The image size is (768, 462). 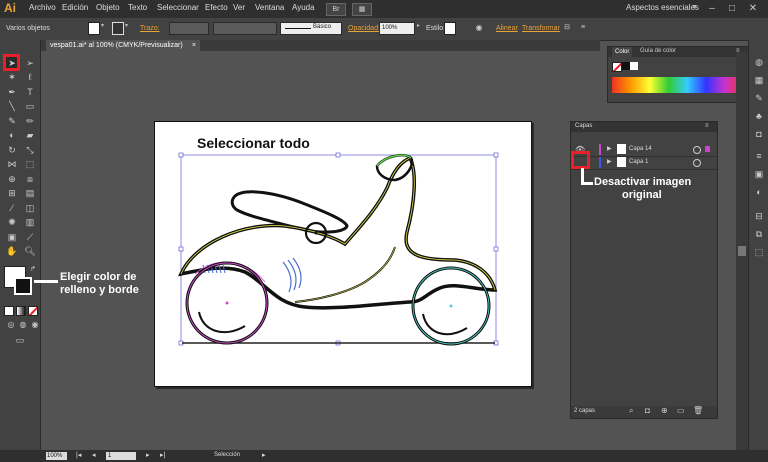 What do you see at coordinates (622, 52) in the screenshot?
I see `tab-color: Color` at bounding box center [622, 52].